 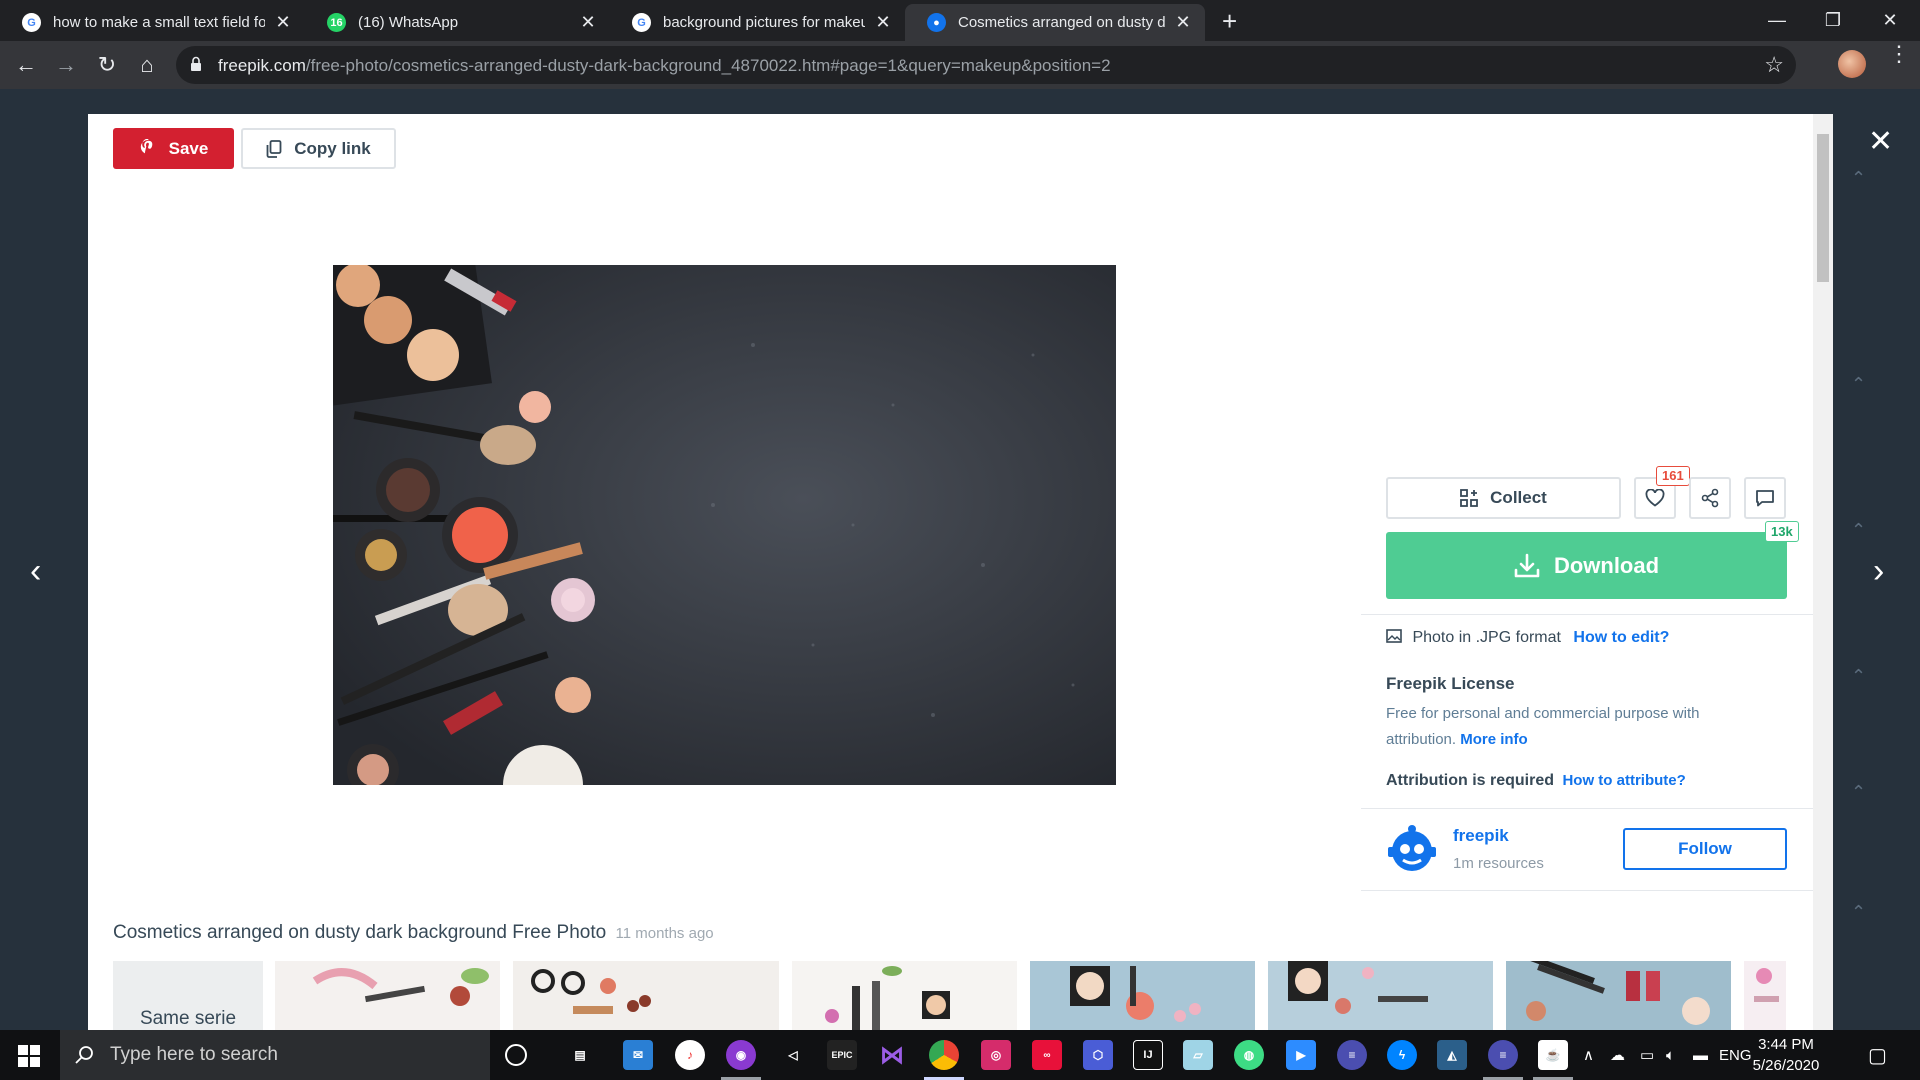 I want to click on back-arrow-icon: ←, so click(x=26, y=65).